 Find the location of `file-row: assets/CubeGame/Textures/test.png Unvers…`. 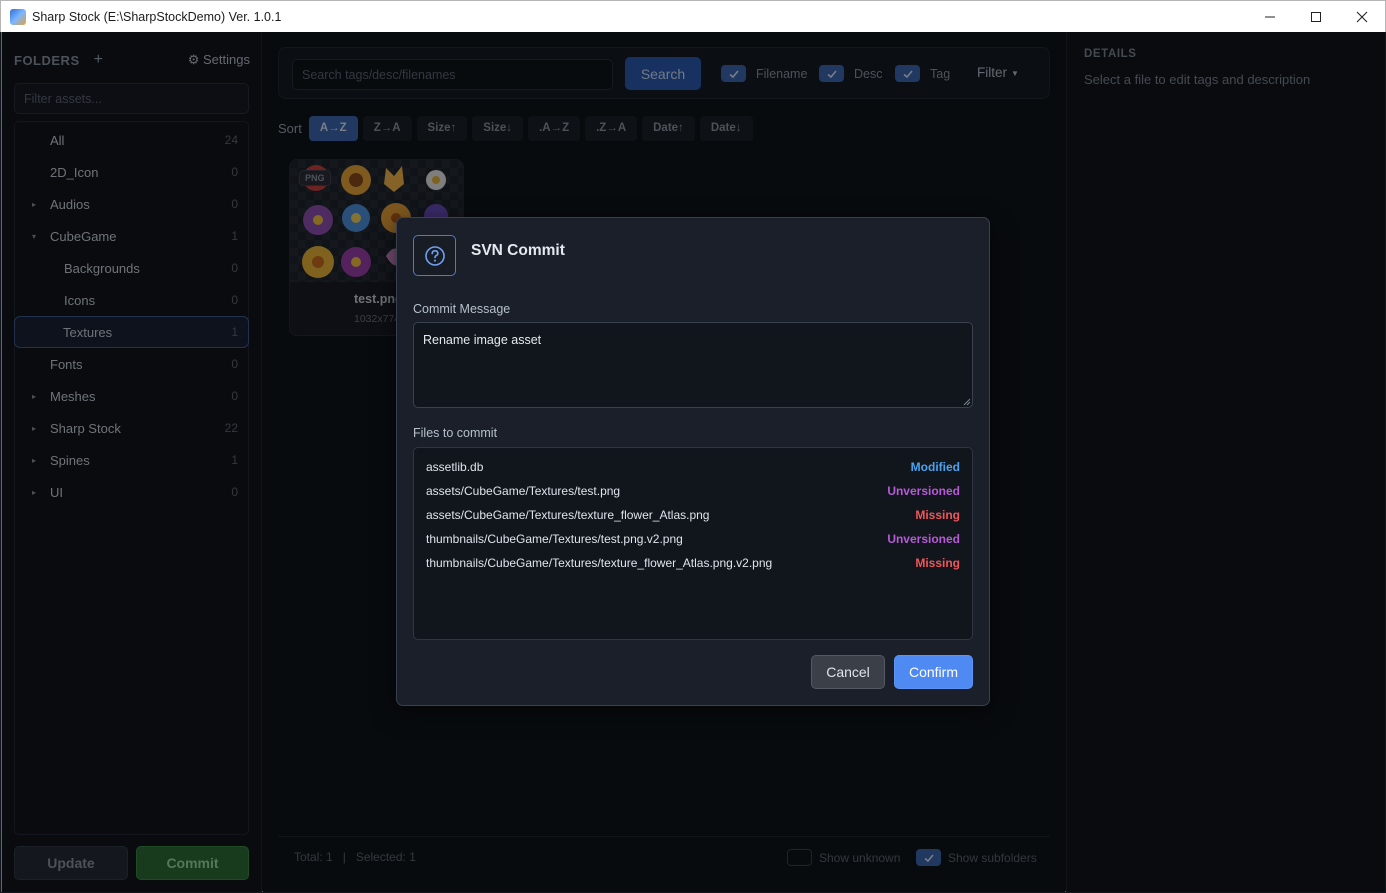

file-row: assets/CubeGame/Textures/test.png Unvers… is located at coordinates (693, 491).